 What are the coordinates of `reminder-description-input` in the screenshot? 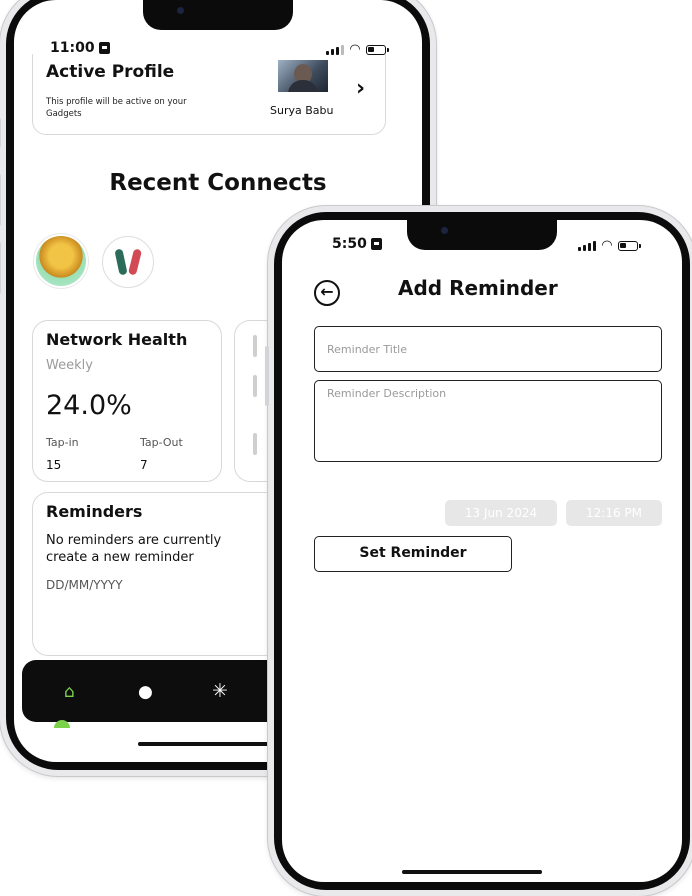 It's located at (488, 421).